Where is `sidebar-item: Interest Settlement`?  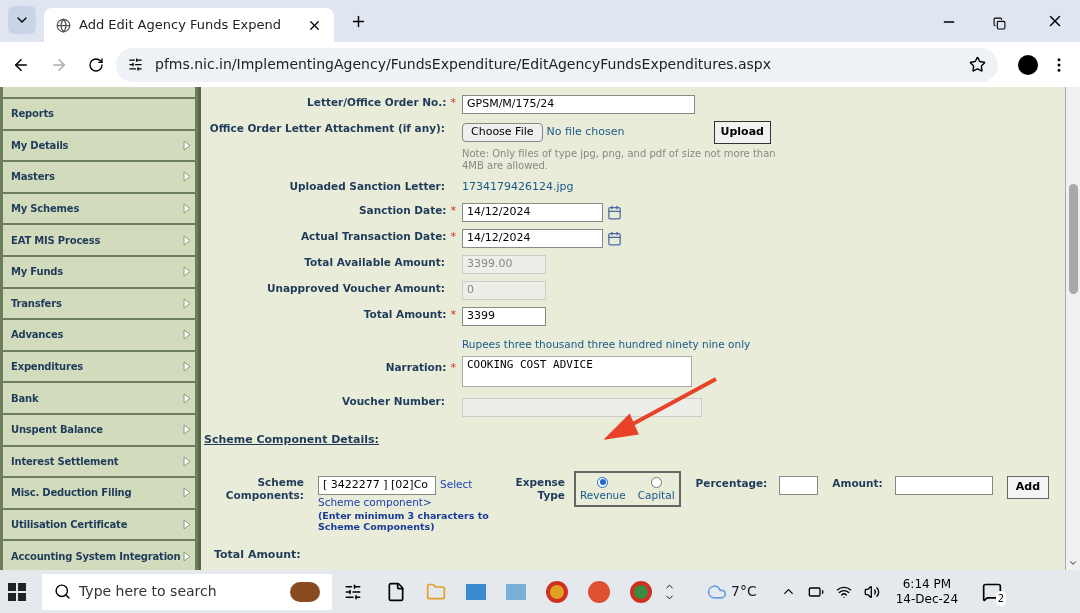 sidebar-item: Interest Settlement is located at coordinates (99, 461).